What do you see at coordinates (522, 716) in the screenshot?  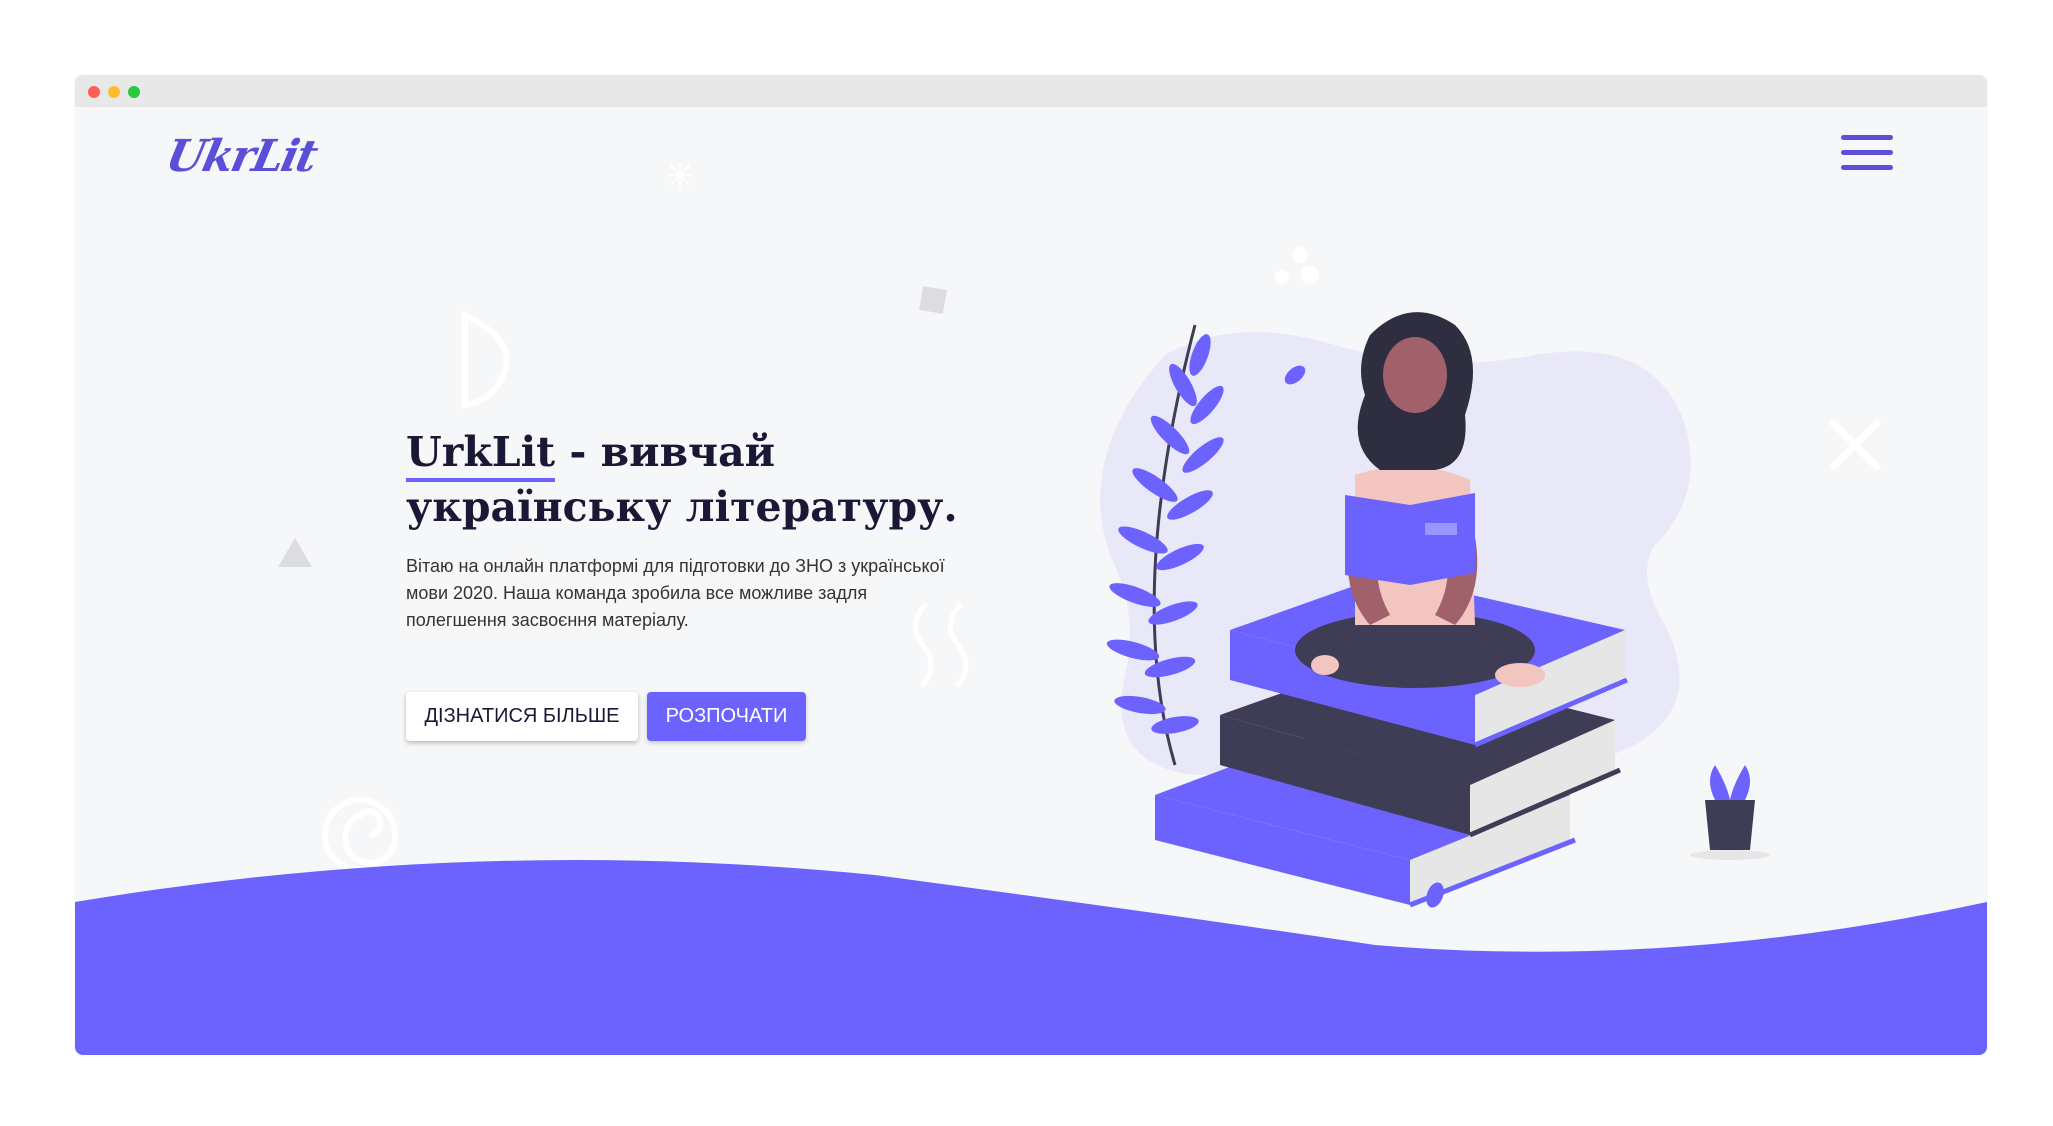 I see `learn-more-button: ДІЗНАТИСЯ БІЛЬШЕ` at bounding box center [522, 716].